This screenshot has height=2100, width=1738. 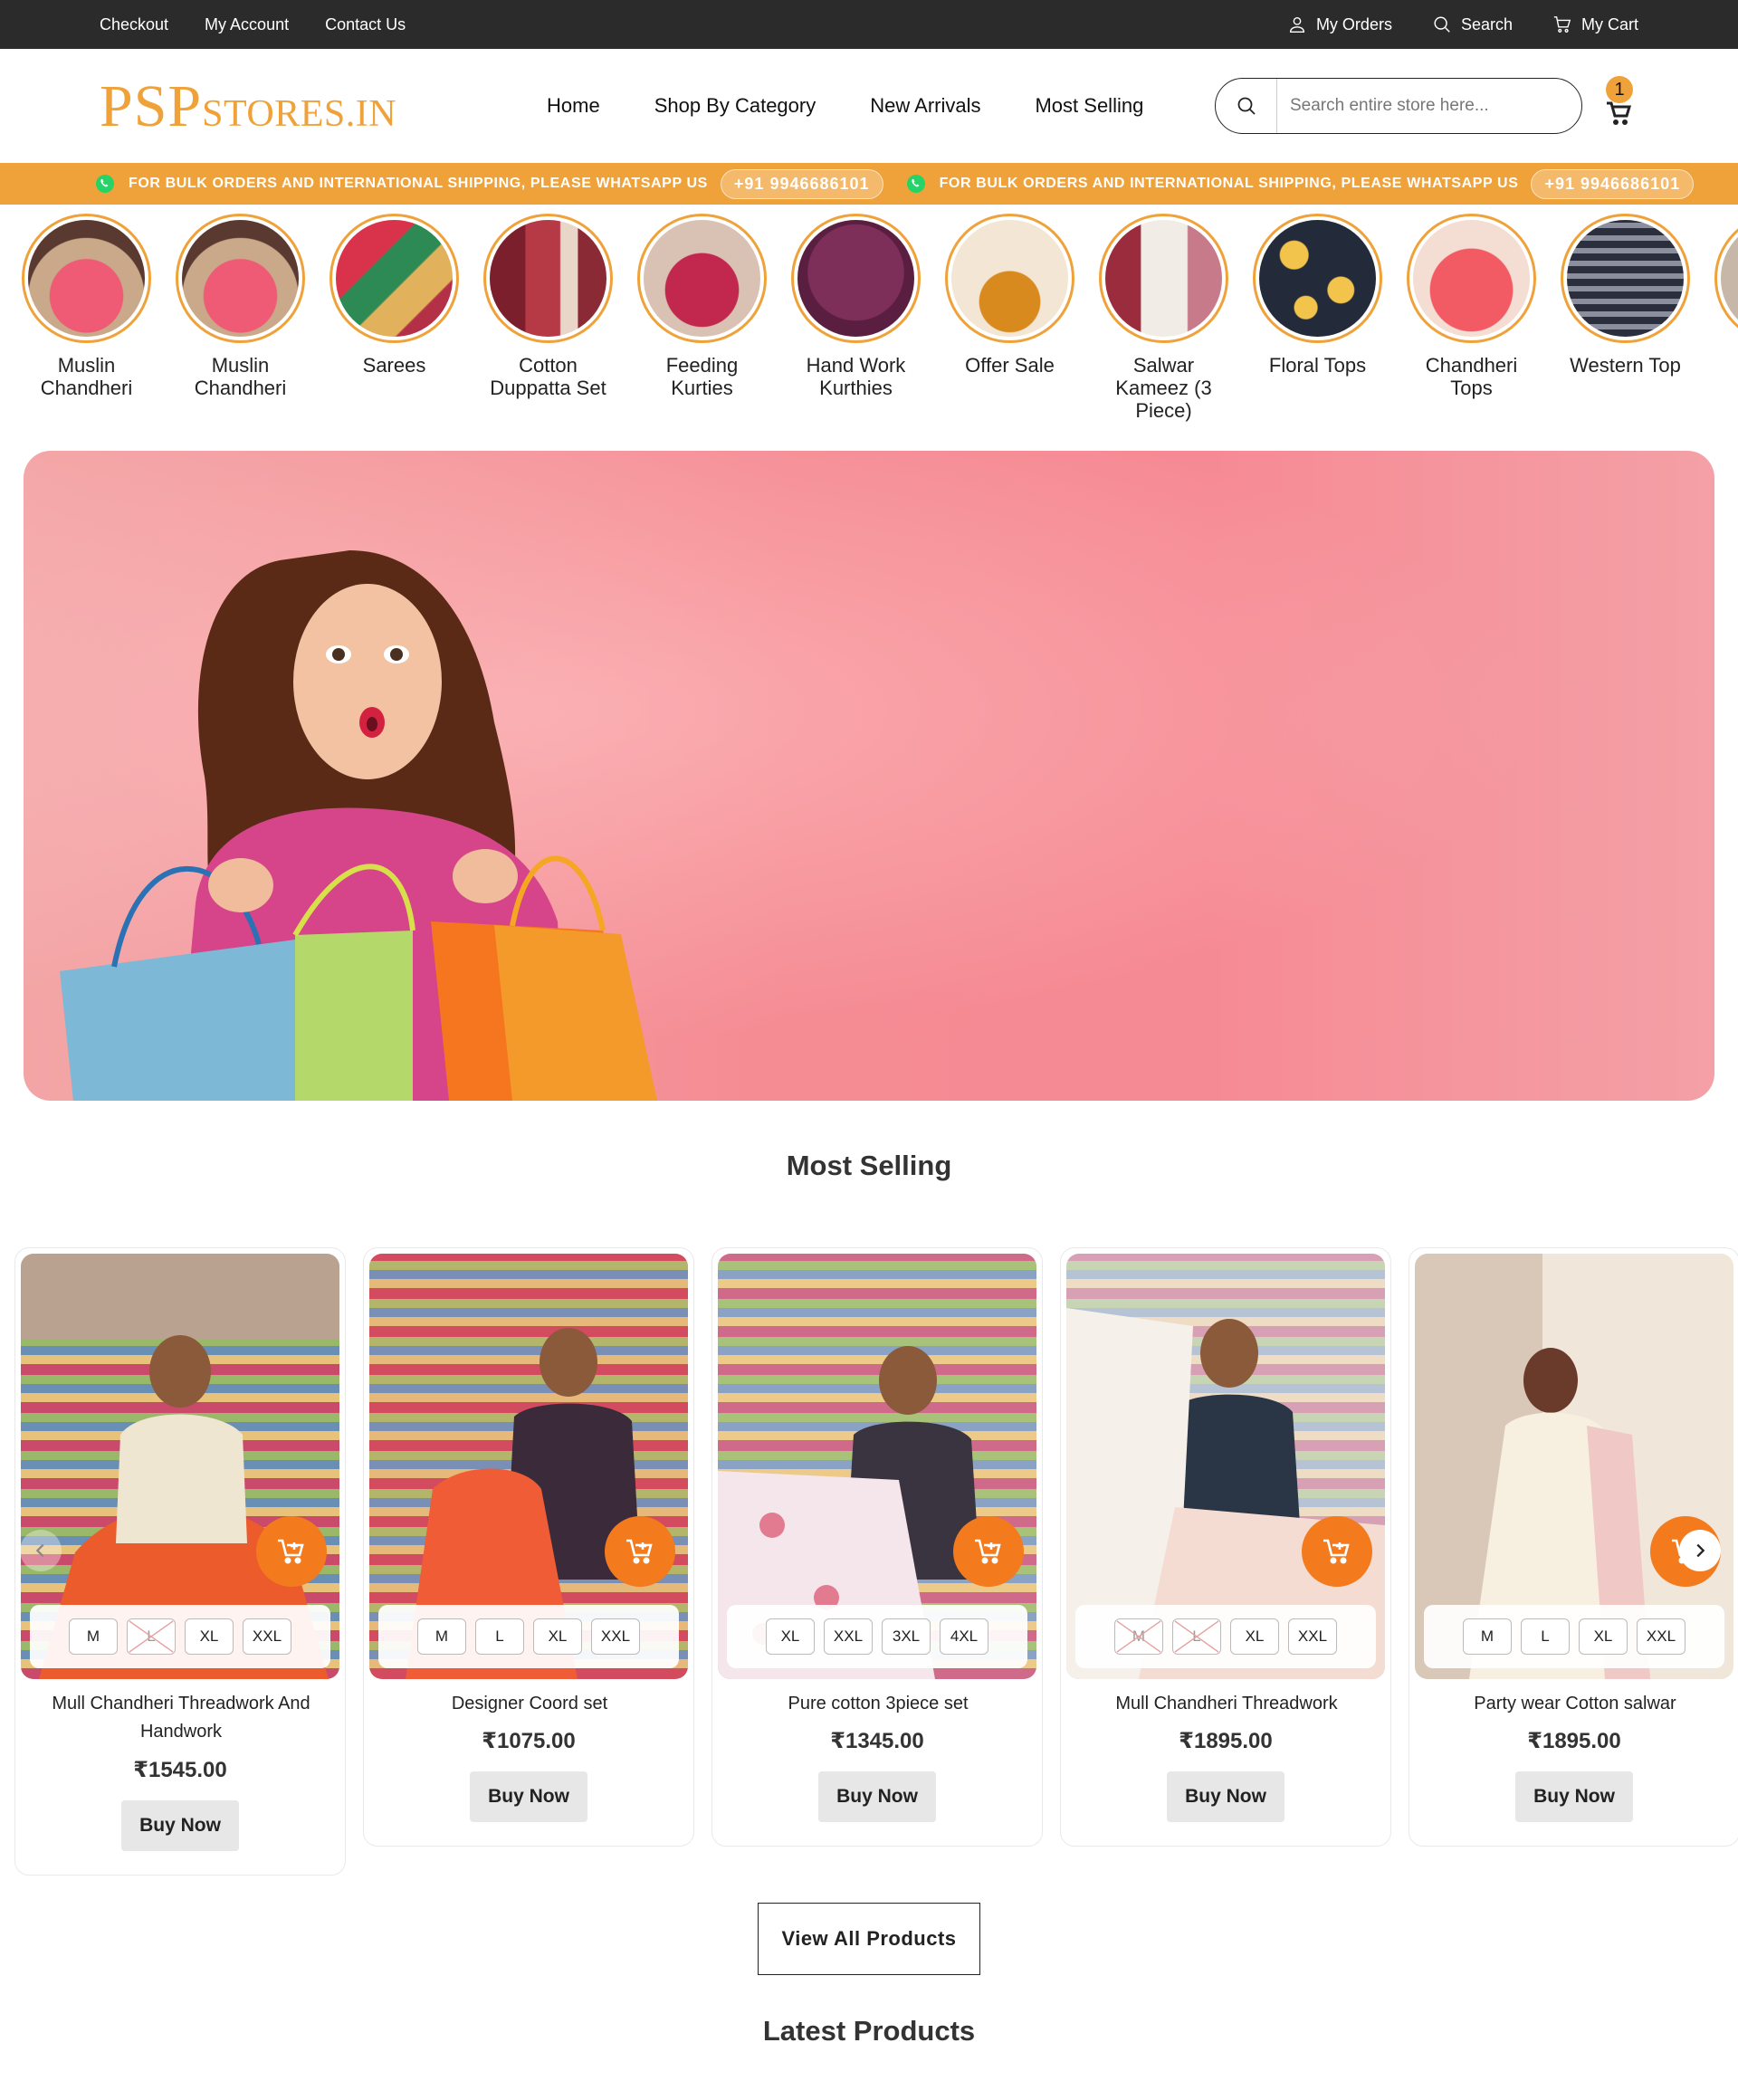 I want to click on size-label: L, so click(x=499, y=1636).